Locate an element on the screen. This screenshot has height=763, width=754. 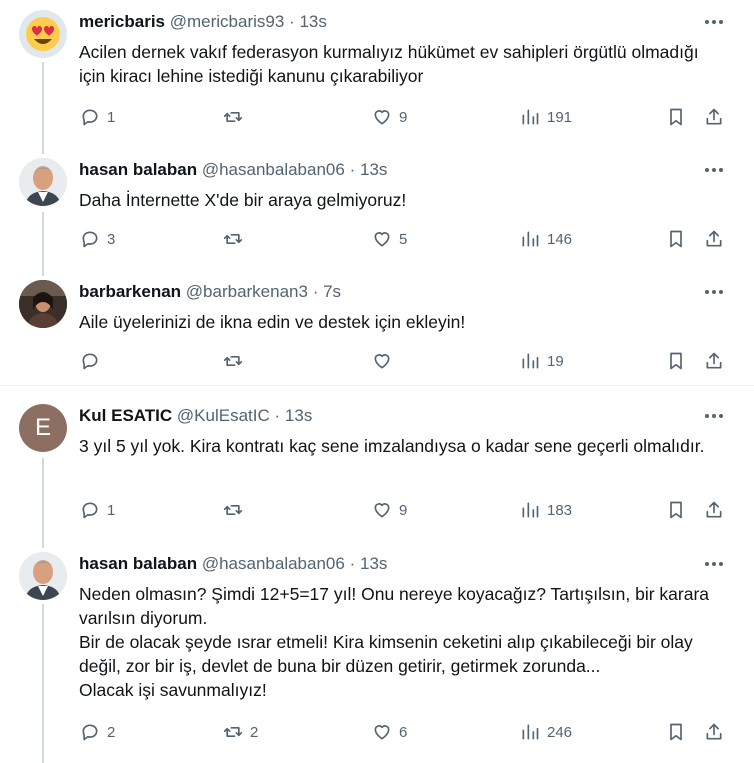
heart-eyes-emoji-icon is located at coordinates (43, 34).